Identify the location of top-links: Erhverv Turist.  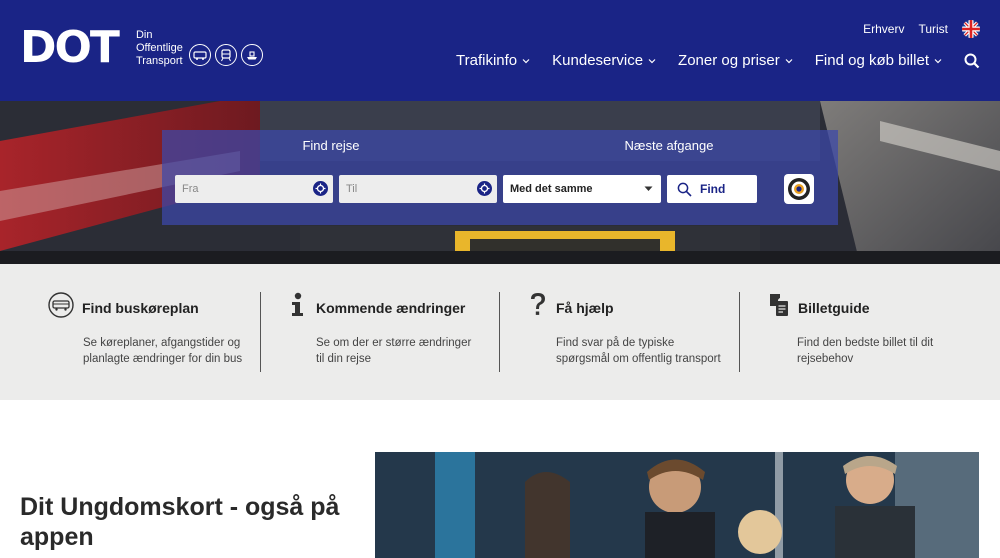
(921, 29).